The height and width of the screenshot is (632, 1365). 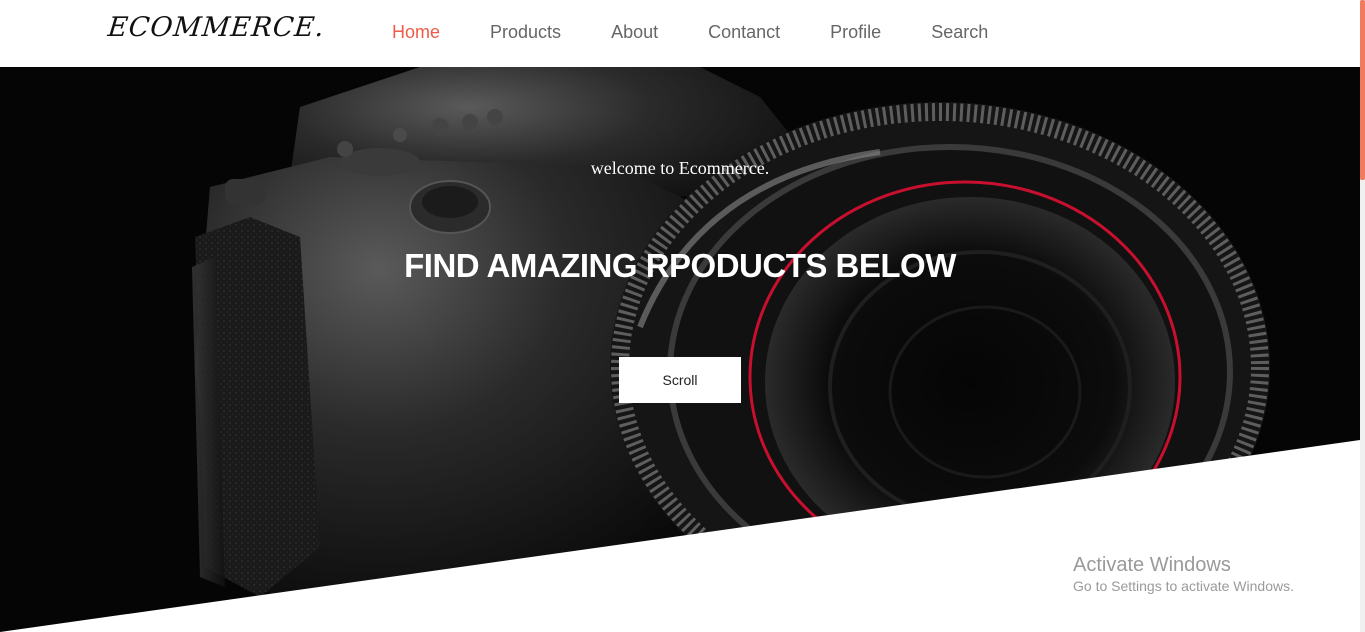 What do you see at coordinates (1183, 586) in the screenshot?
I see `watermark-subtitle: Go to Settings to activate Windows.` at bounding box center [1183, 586].